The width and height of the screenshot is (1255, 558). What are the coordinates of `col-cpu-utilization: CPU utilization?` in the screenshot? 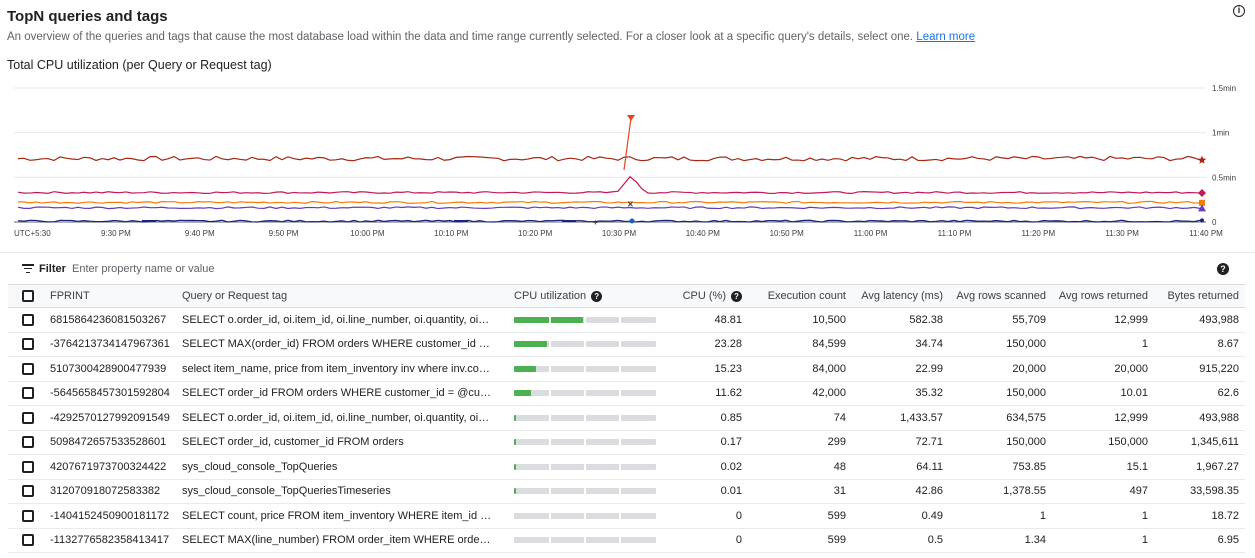 It's located at (588, 296).